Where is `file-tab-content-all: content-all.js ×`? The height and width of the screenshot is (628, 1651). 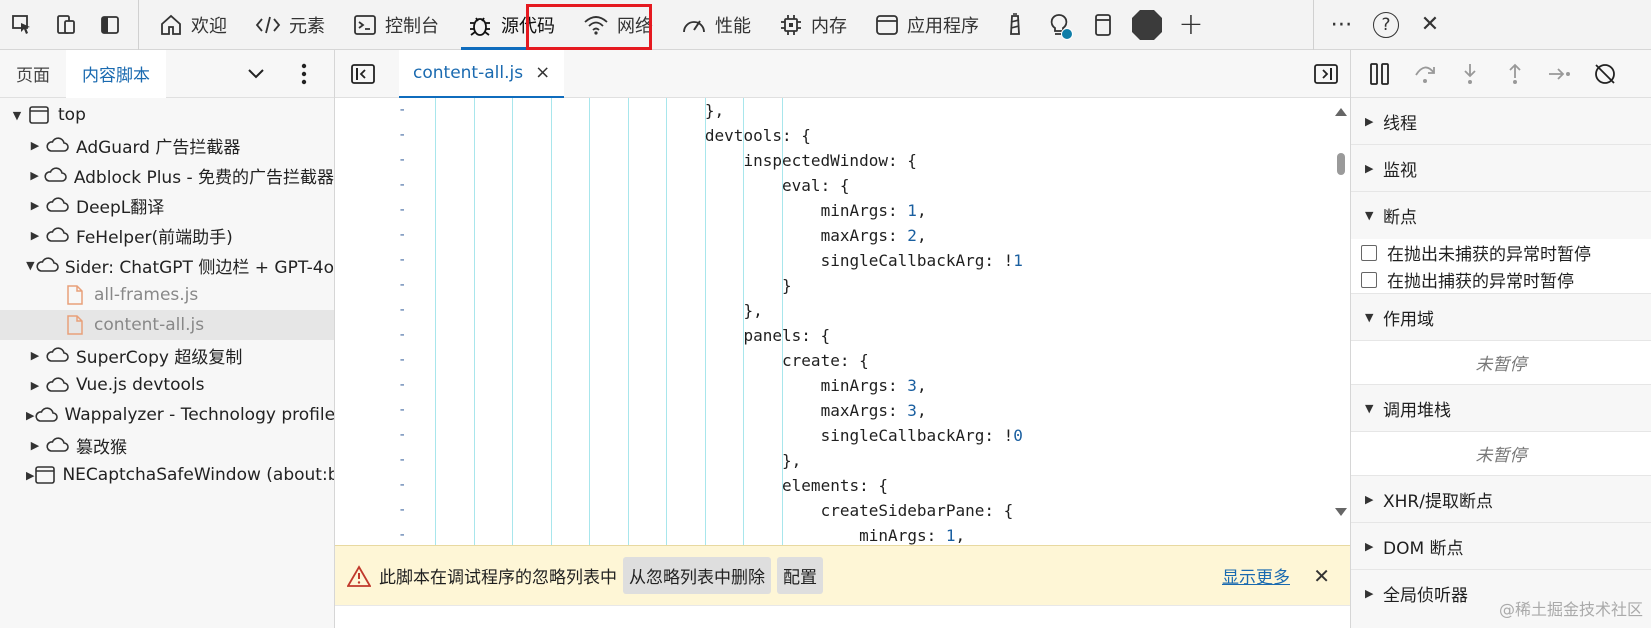
file-tab-content-all: content-all.js × is located at coordinates (482, 73).